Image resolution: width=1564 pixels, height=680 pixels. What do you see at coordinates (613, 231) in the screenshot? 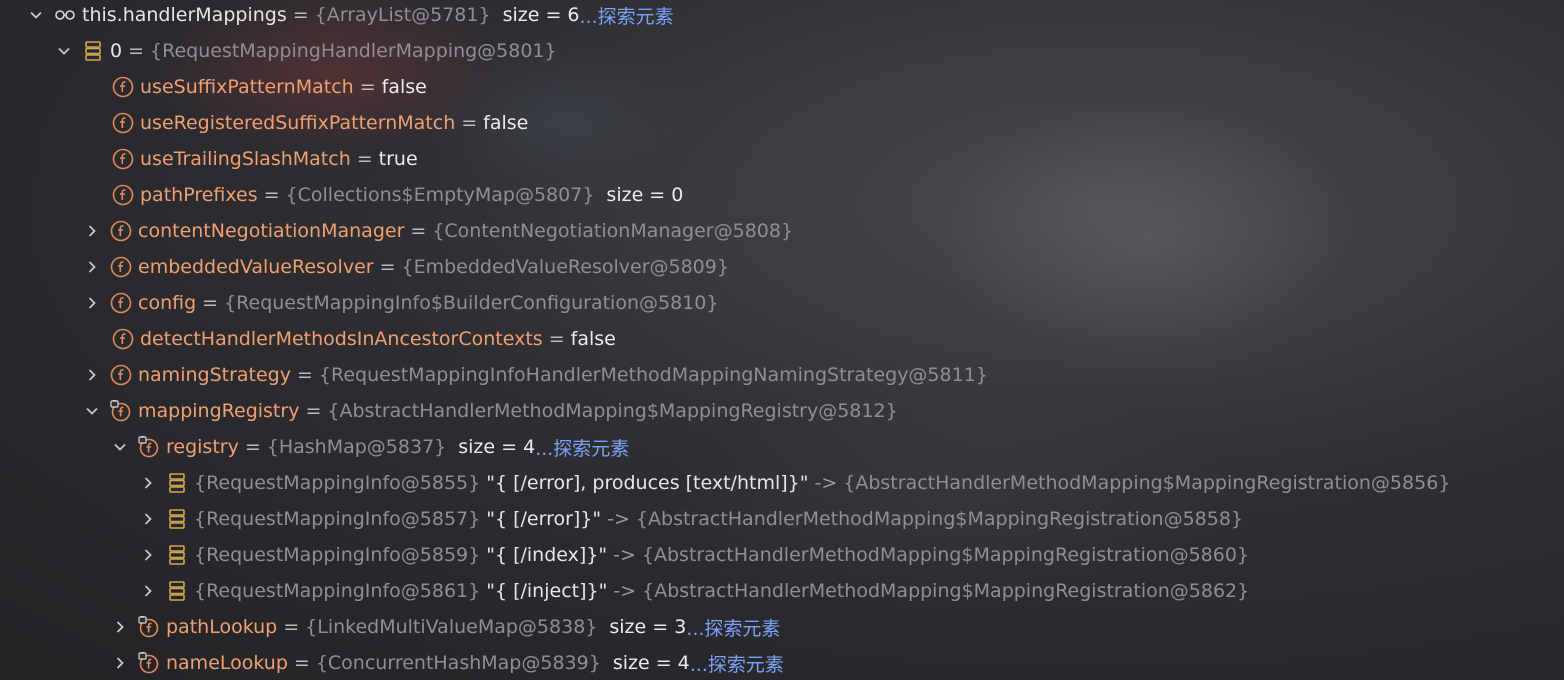
I see `object-reference: {ContentNegotiationManager@5808}` at bounding box center [613, 231].